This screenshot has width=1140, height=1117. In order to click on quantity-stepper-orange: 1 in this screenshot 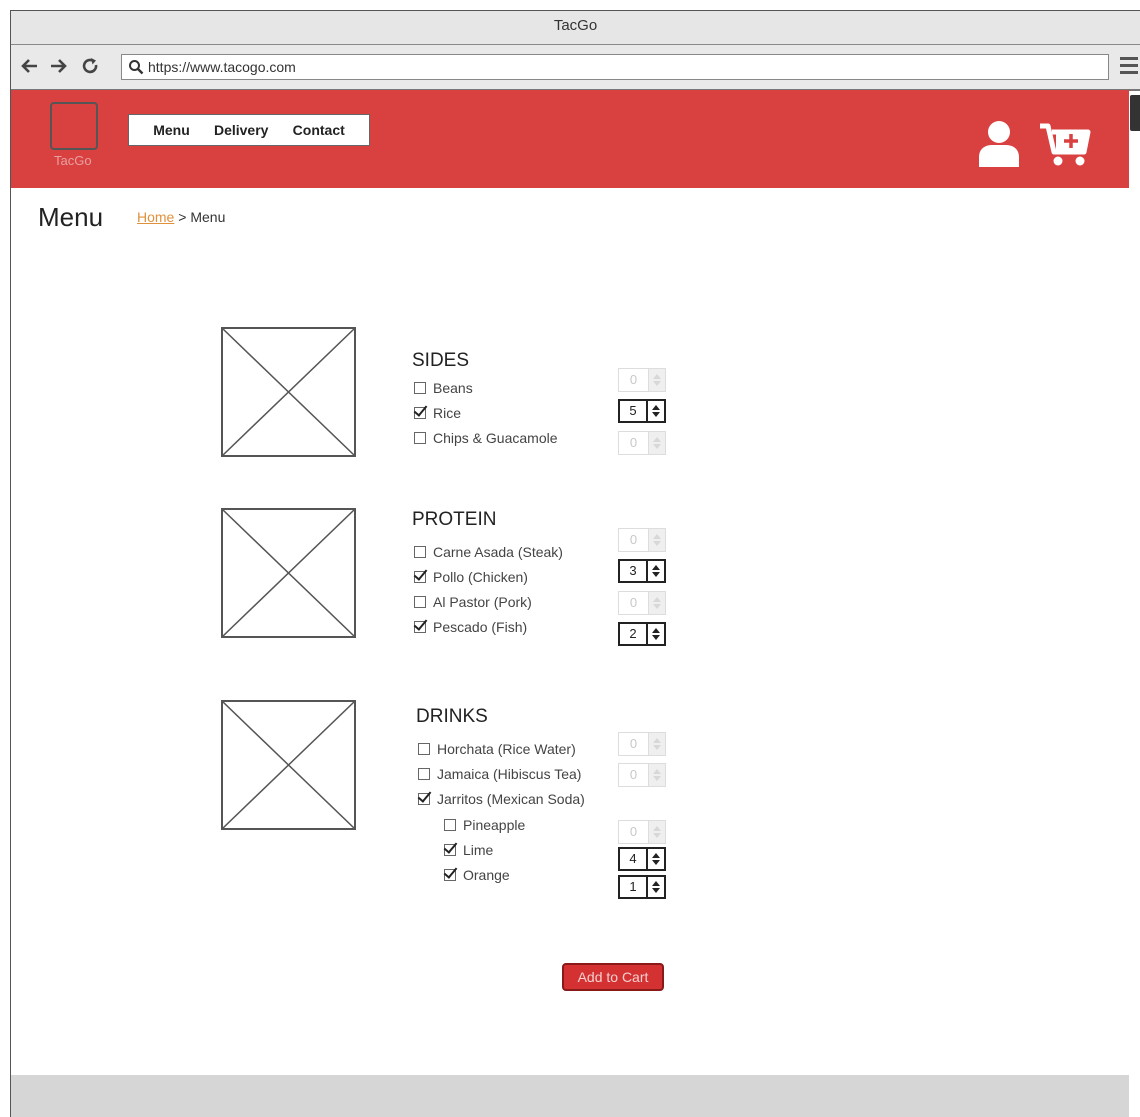, I will do `click(642, 887)`.